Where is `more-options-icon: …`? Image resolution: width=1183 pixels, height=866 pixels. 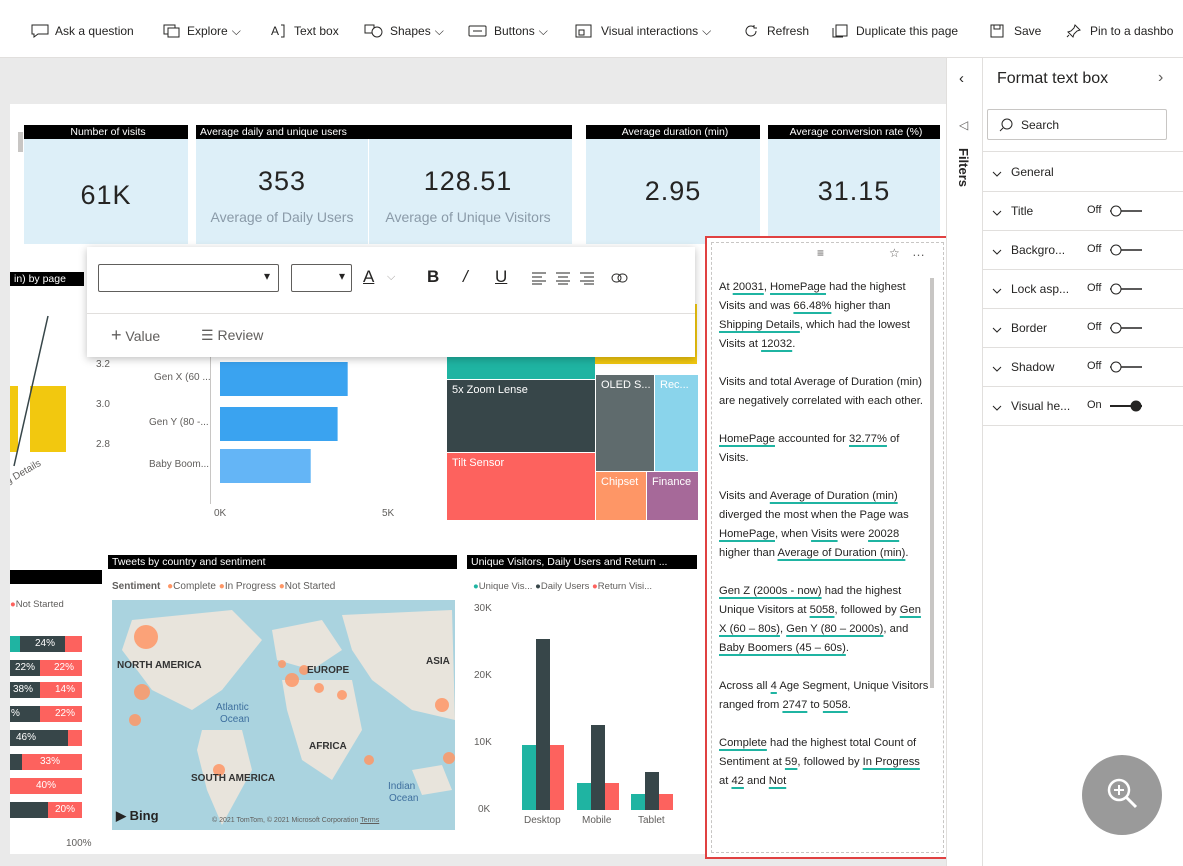
more-options-icon: … is located at coordinates (918, 251).